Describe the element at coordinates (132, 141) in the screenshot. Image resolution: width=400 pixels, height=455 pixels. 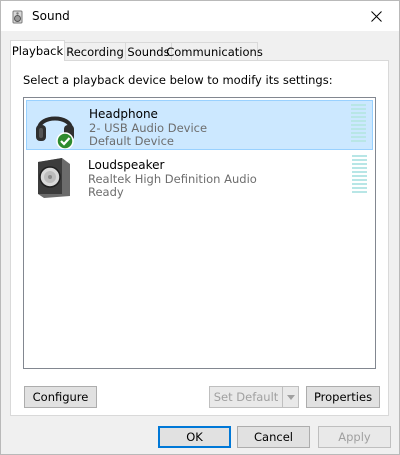
I see `device-status: Default Device` at that location.